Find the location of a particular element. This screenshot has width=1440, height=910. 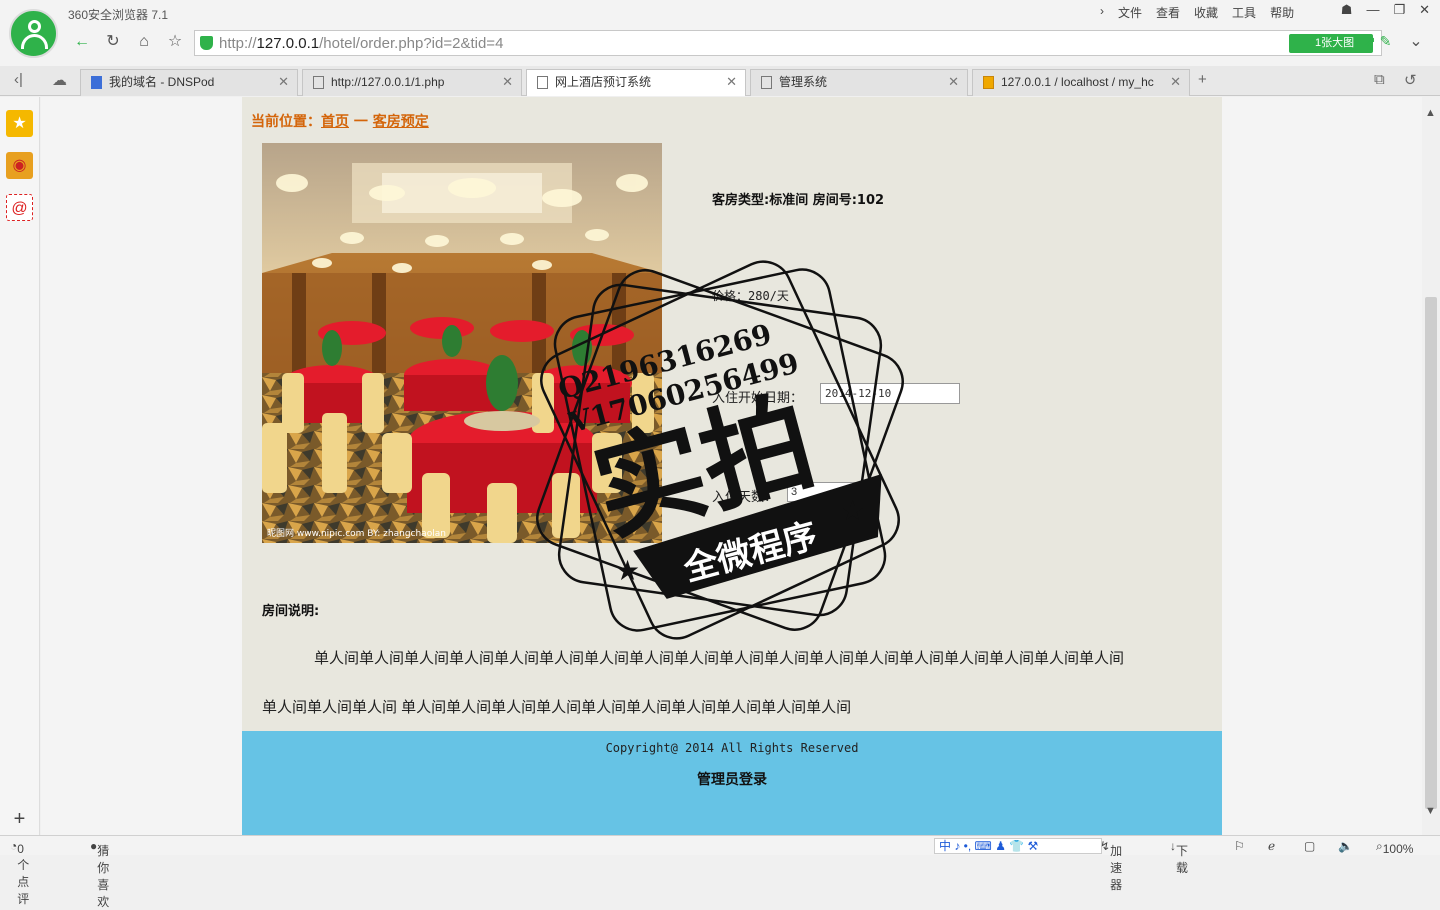

sidebar-toggle-icon: ‹| is located at coordinates (18, 79).